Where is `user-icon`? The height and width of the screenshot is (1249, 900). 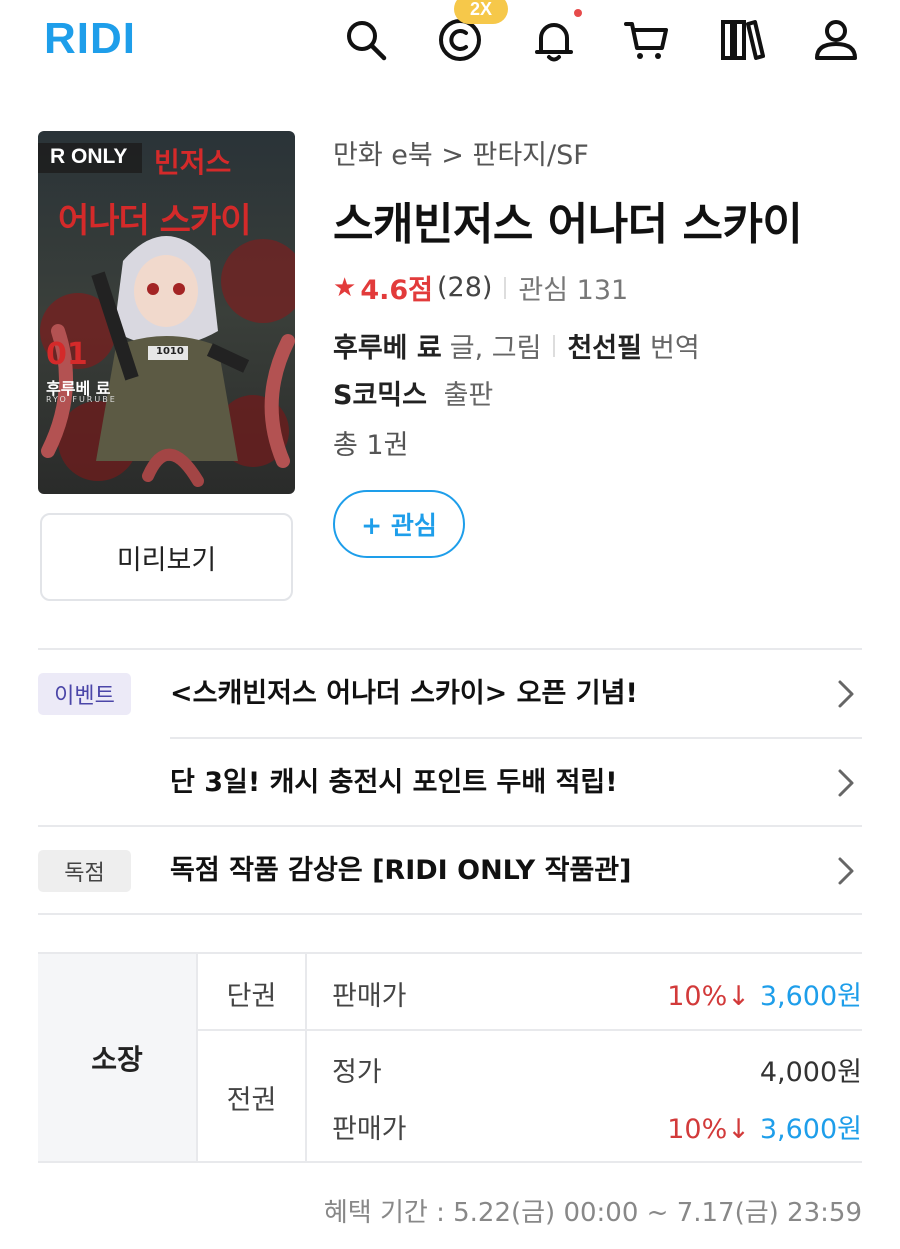 user-icon is located at coordinates (836, 40).